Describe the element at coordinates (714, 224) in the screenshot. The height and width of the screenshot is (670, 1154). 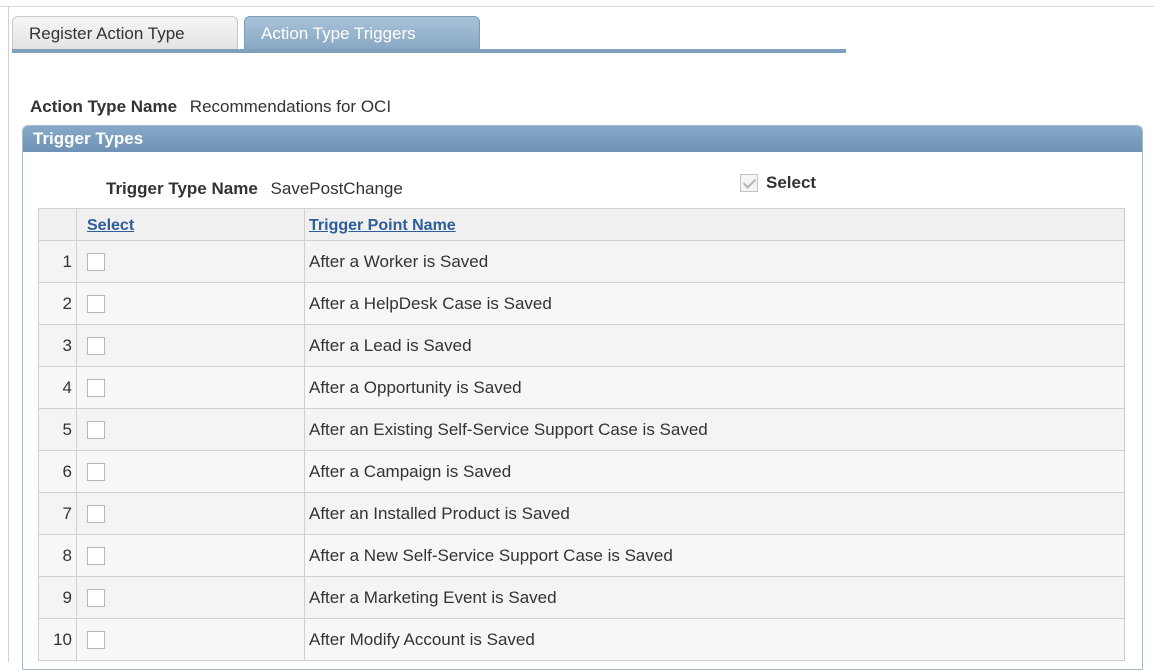
I see `trigger-point-name-header: Trigger Point Name` at that location.